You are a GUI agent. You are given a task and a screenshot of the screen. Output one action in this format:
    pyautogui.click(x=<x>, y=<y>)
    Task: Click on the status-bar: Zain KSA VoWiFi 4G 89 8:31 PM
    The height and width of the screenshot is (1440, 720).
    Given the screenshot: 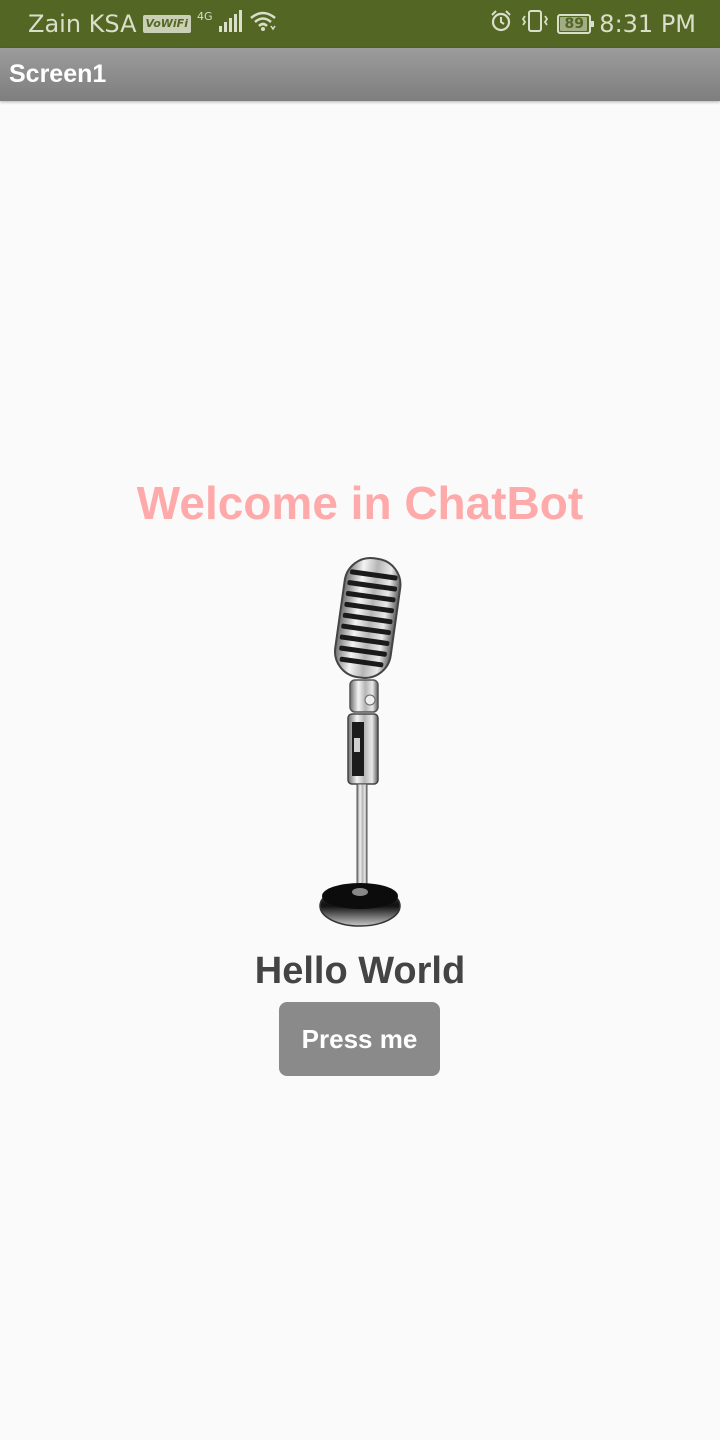 What is the action you would take?
    pyautogui.click(x=360, y=24)
    